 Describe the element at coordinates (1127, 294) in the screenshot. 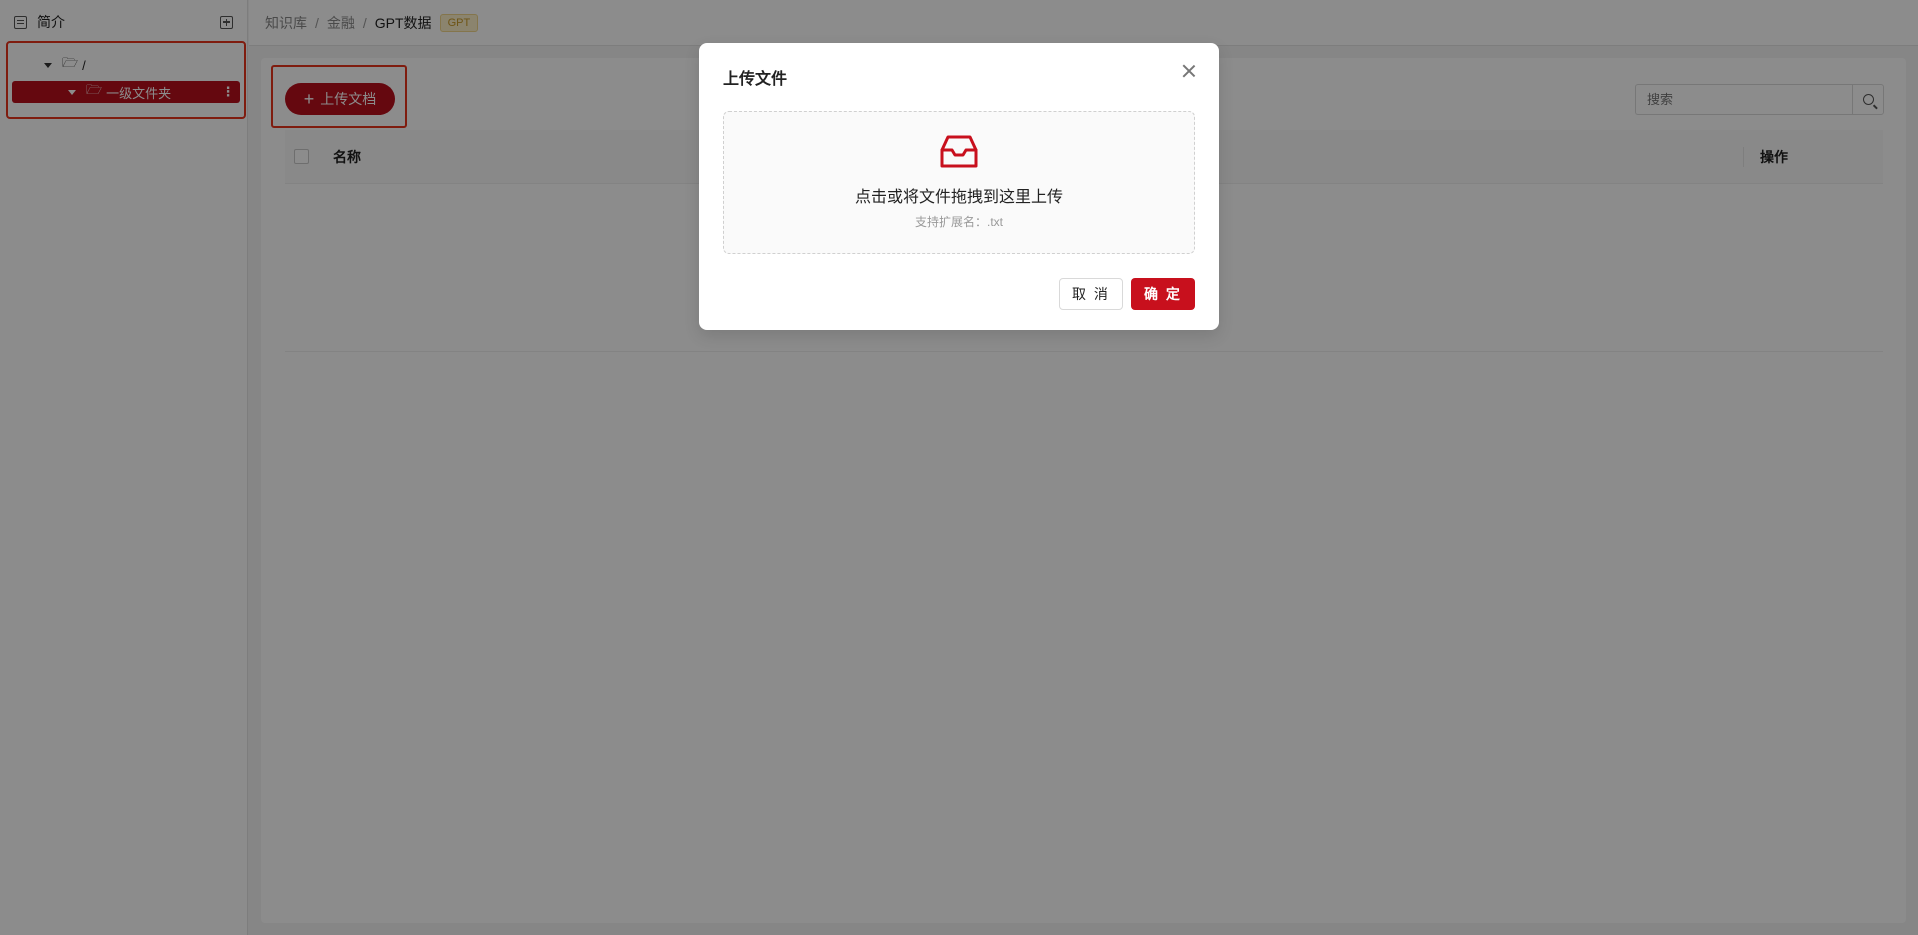

I see `dialog-footer: 取 消 确 定` at that location.